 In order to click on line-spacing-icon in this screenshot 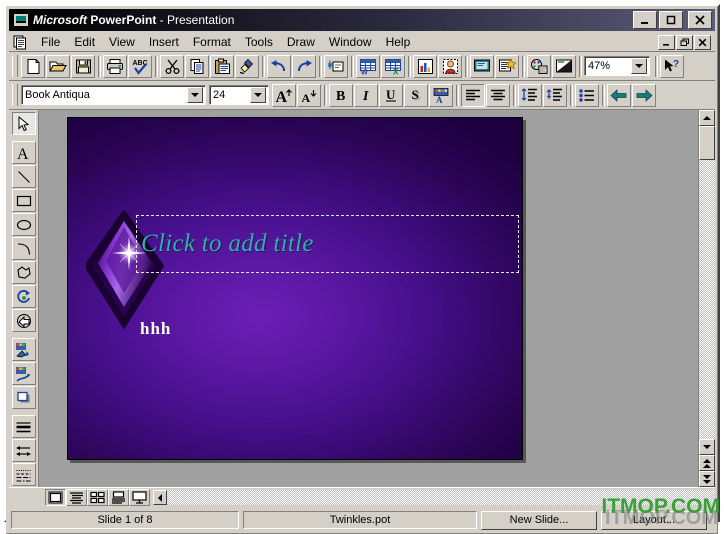, I will do `click(530, 95)`.